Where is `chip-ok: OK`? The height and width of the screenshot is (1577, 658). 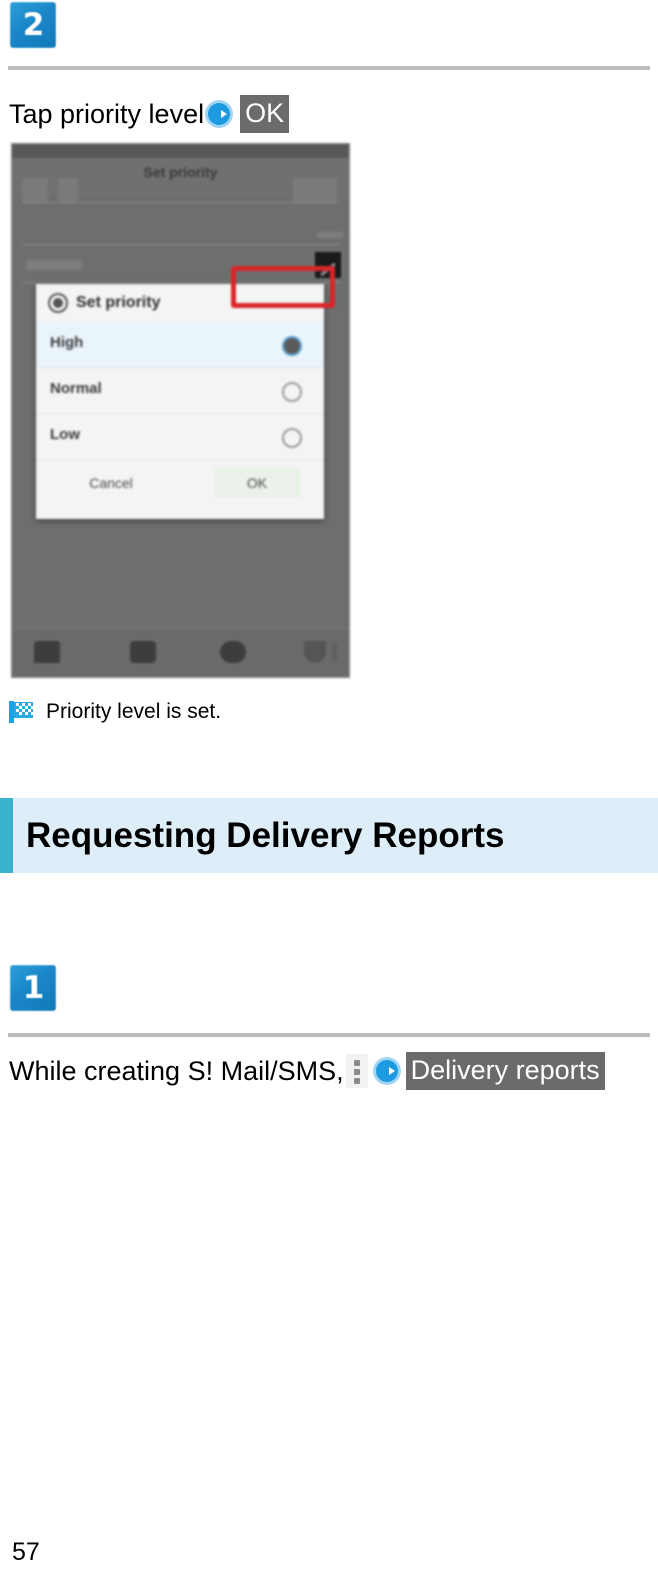
chip-ok: OK is located at coordinates (265, 114).